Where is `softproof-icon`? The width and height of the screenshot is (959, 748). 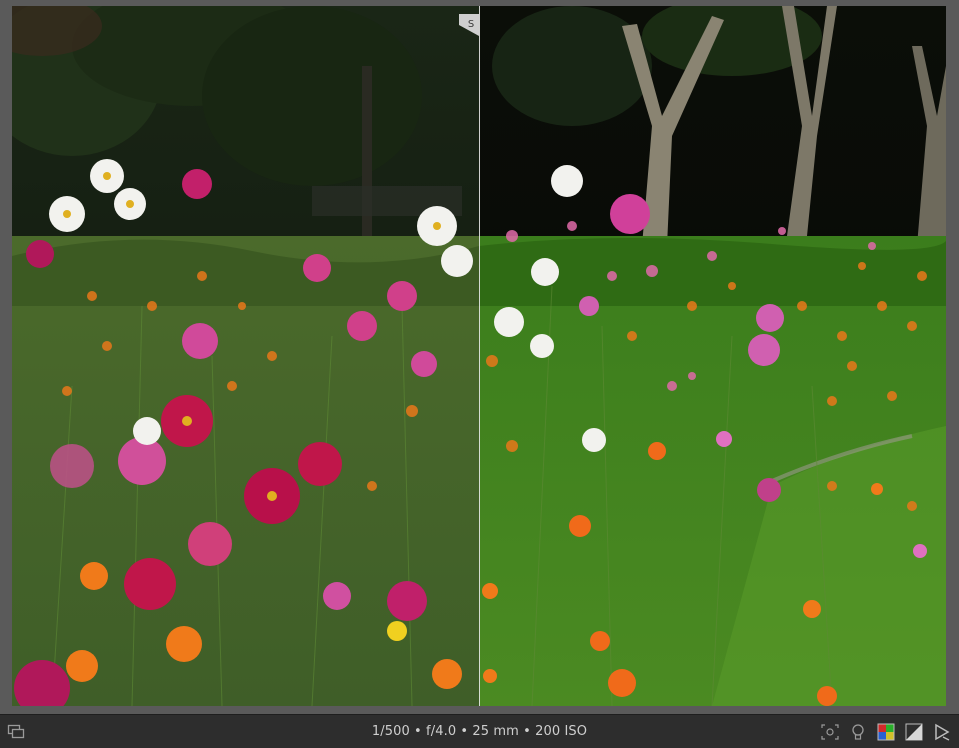 softproof-icon is located at coordinates (914, 732).